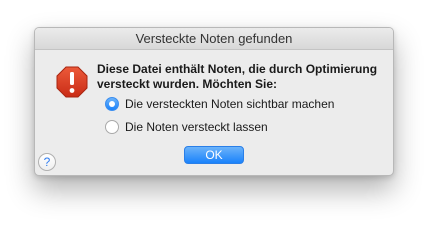 This screenshot has height=241, width=431. I want to click on help-icon: ?, so click(47, 162).